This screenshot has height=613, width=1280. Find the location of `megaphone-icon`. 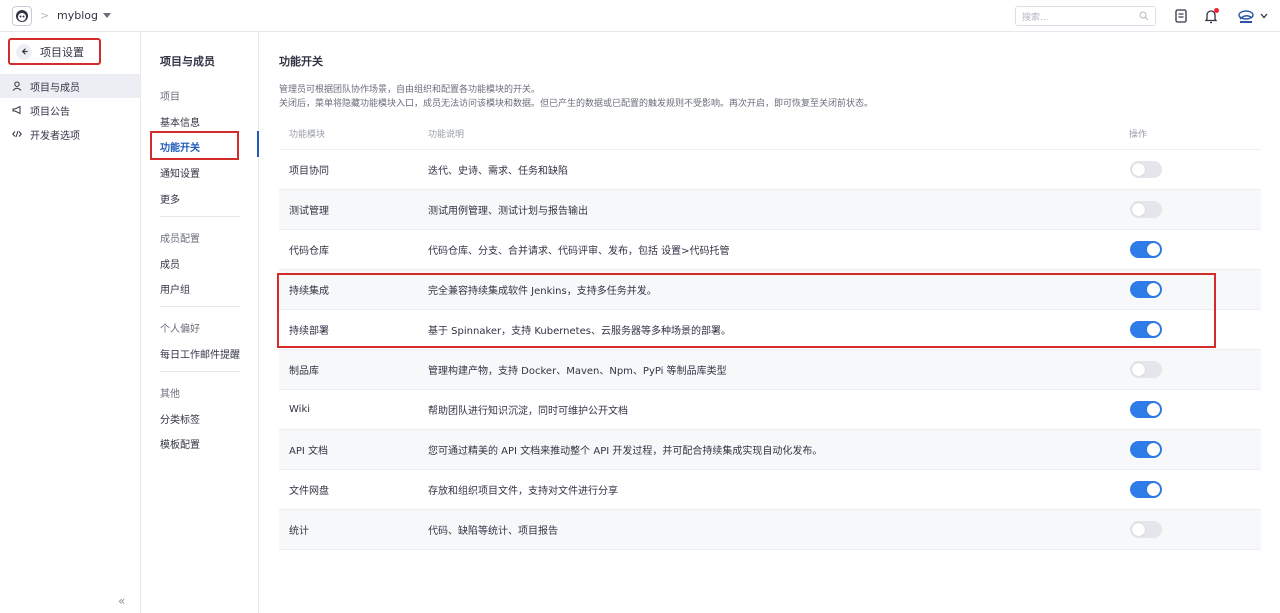

megaphone-icon is located at coordinates (16, 110).